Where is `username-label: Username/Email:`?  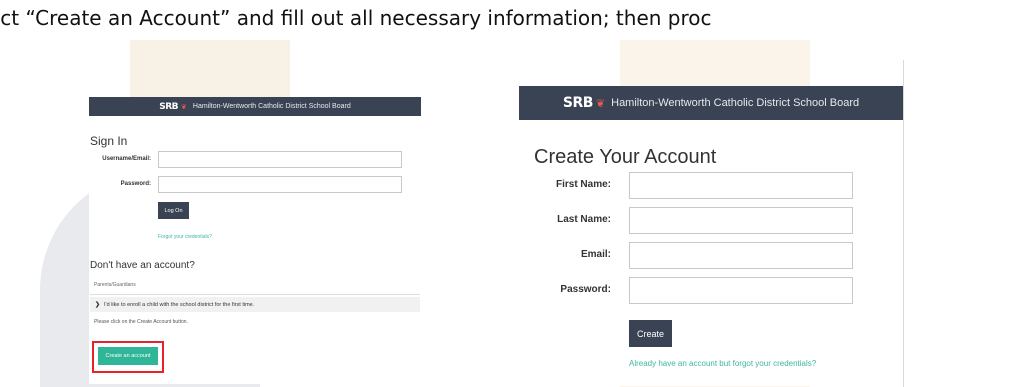 username-label: Username/Email: is located at coordinates (126, 159).